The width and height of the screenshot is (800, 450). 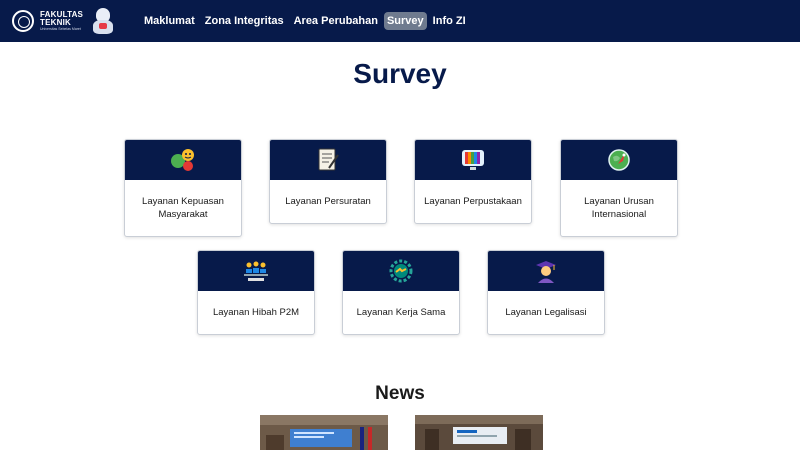 I want to click on news-photo-2-image, so click(x=479, y=432).